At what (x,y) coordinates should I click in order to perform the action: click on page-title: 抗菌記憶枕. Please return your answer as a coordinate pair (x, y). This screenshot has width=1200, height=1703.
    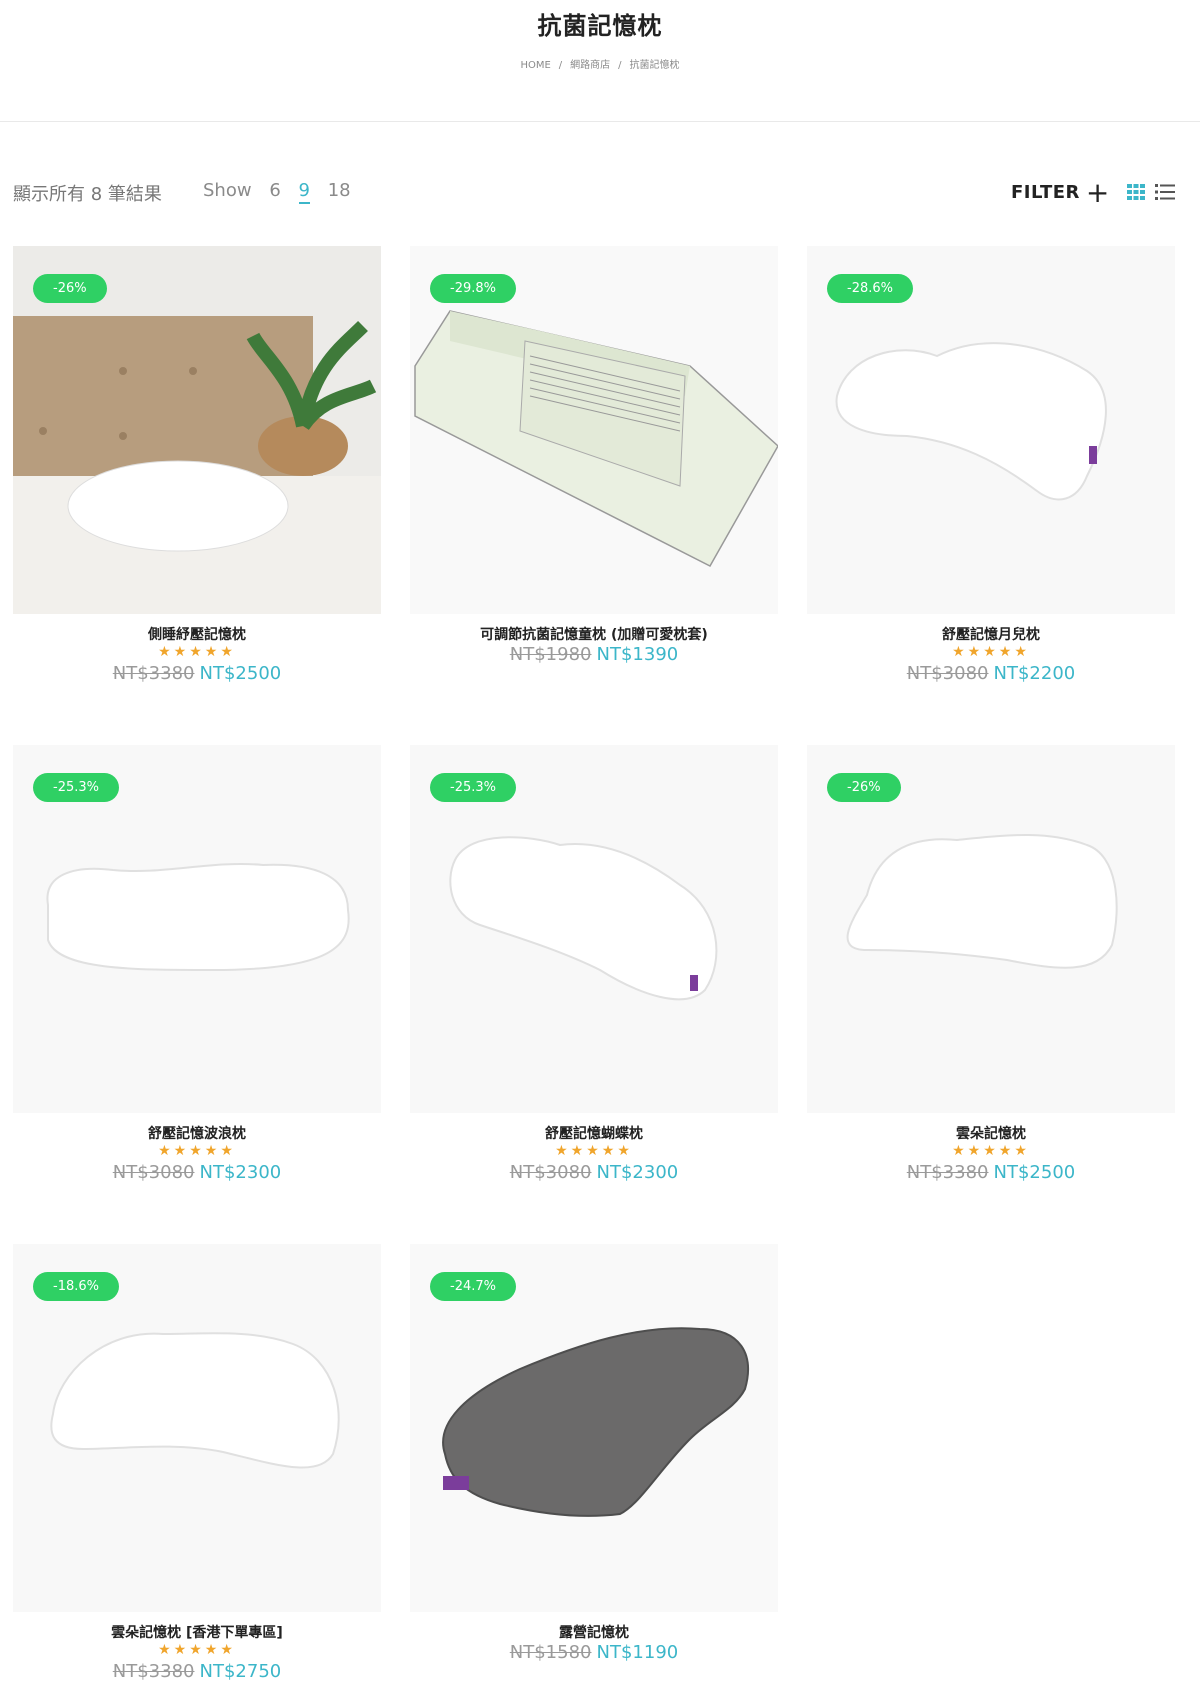
    Looking at the image, I should click on (600, 26).